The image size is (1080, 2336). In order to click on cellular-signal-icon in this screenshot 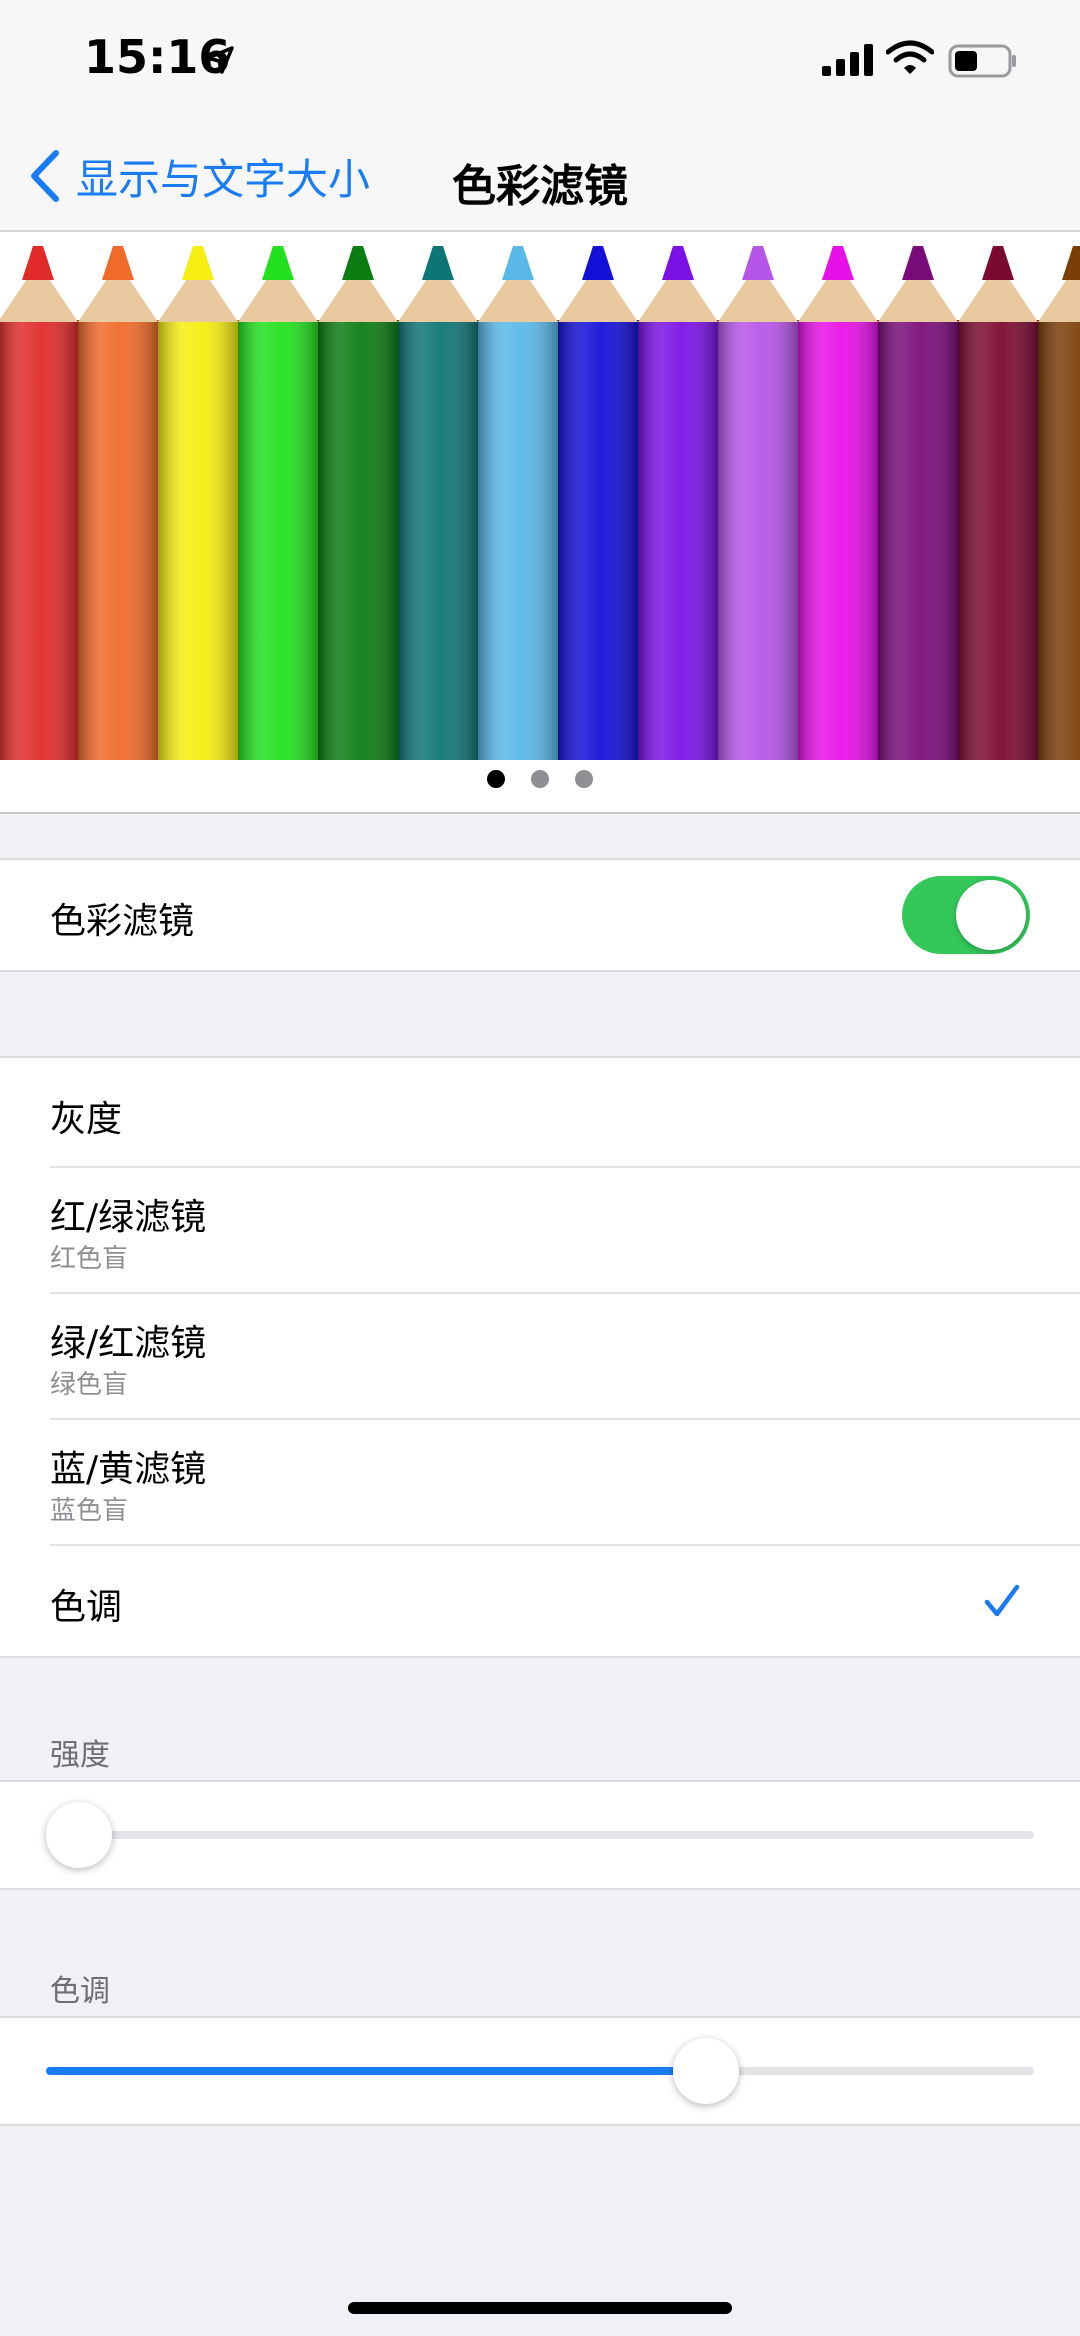, I will do `click(847, 60)`.